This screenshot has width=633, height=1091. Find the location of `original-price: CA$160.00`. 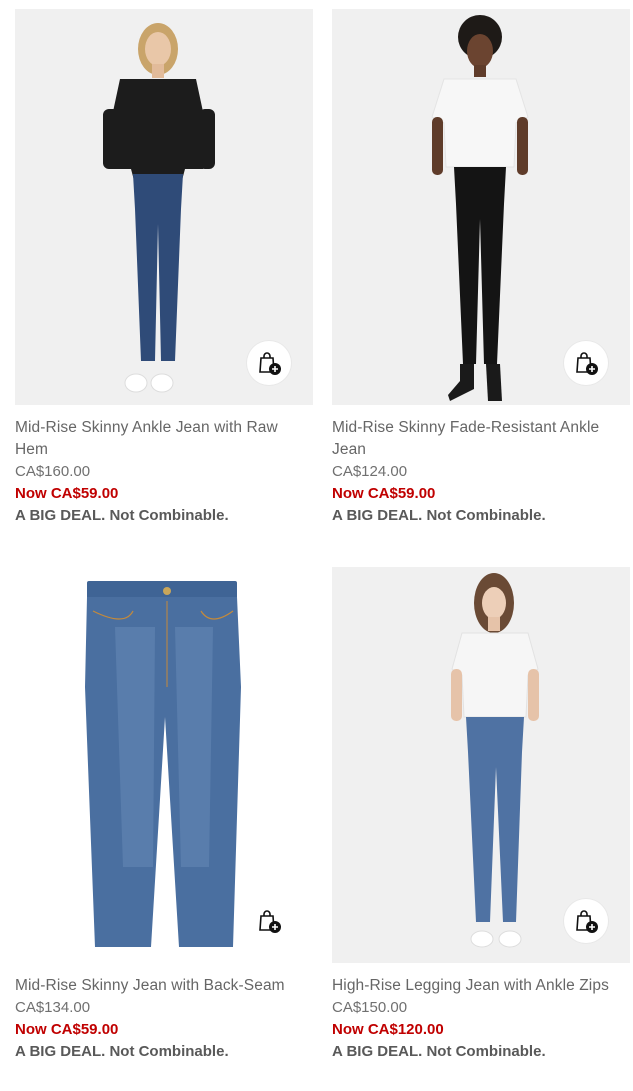

original-price: CA$160.00 is located at coordinates (53, 471).